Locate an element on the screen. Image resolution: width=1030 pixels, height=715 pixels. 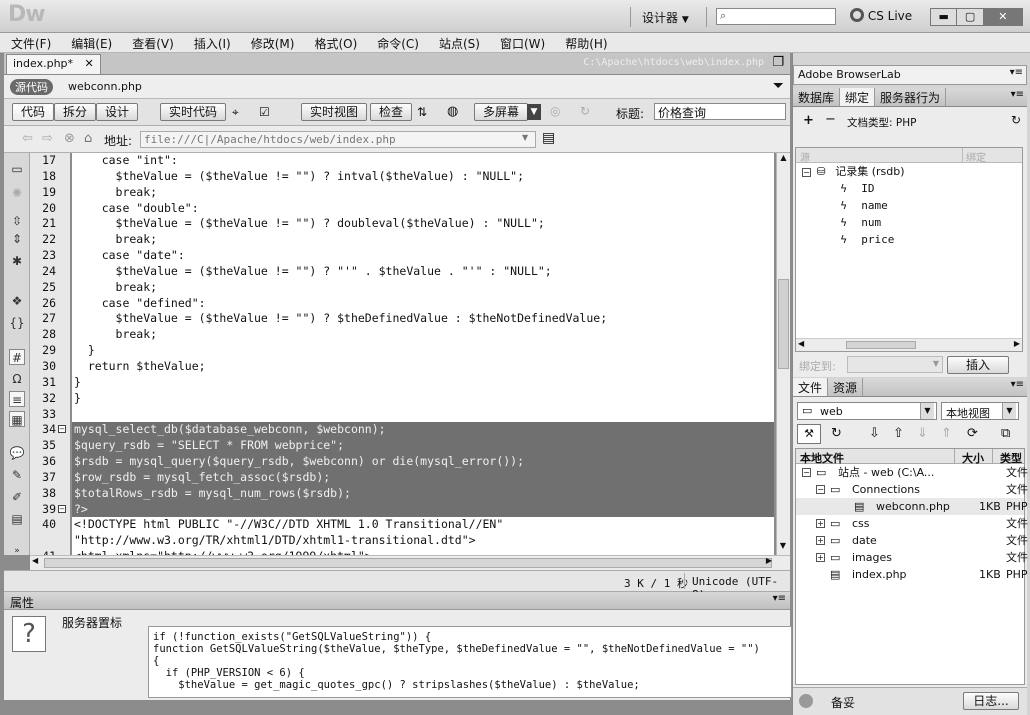
live-view-button: 实时视图 is located at coordinates (334, 112).